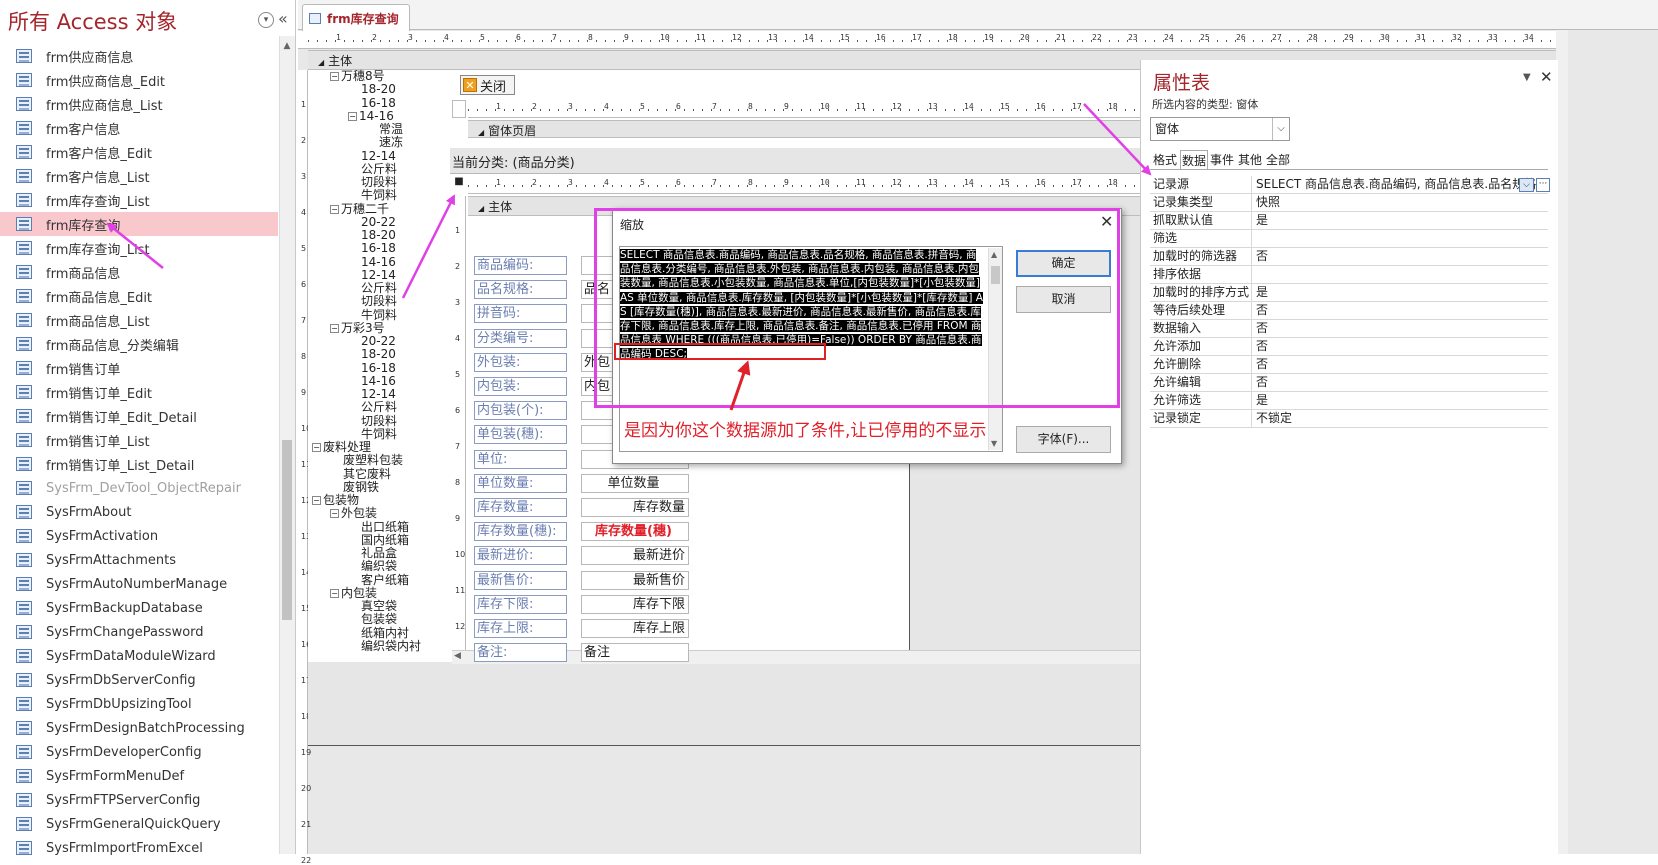 Image resolution: width=1658 pixels, height=865 pixels. I want to click on property-tab: 格式, so click(1165, 160).